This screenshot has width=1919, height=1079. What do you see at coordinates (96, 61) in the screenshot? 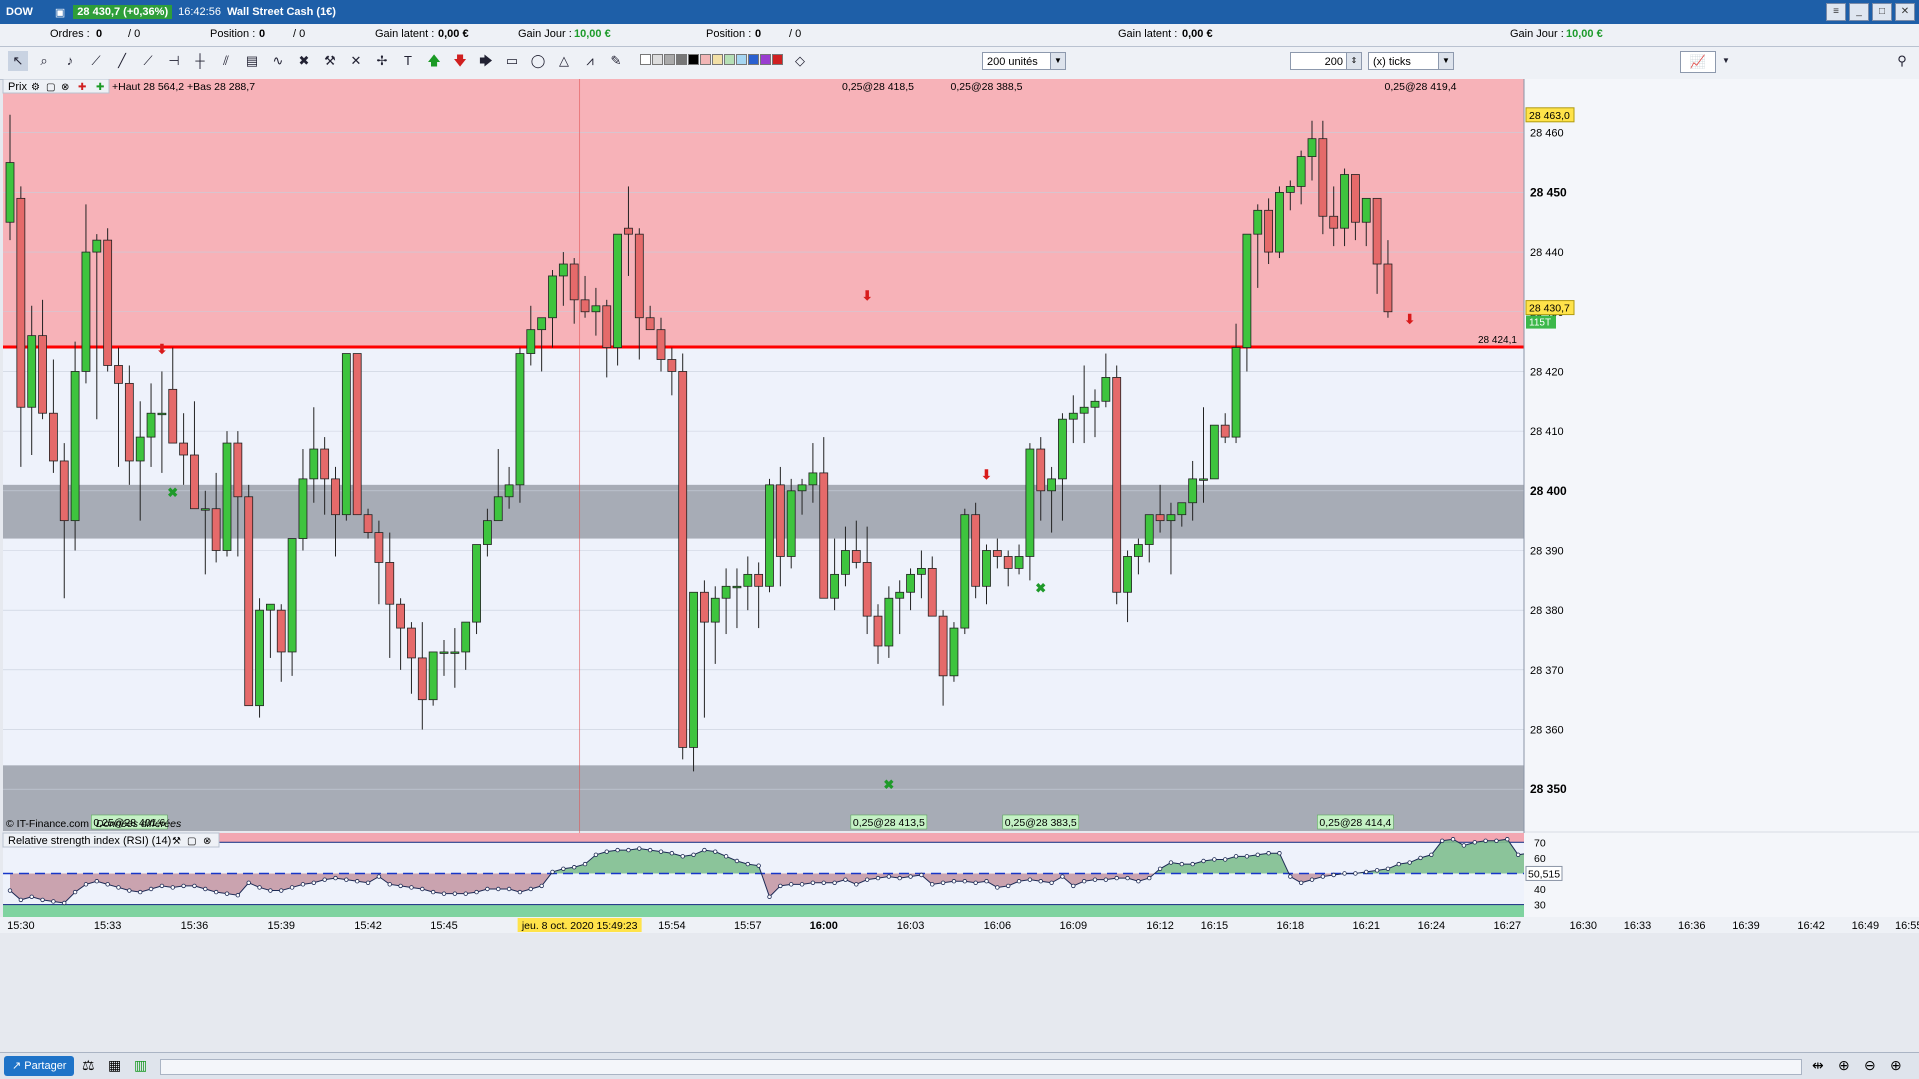
I see `ruler-icon: ⟋` at bounding box center [96, 61].